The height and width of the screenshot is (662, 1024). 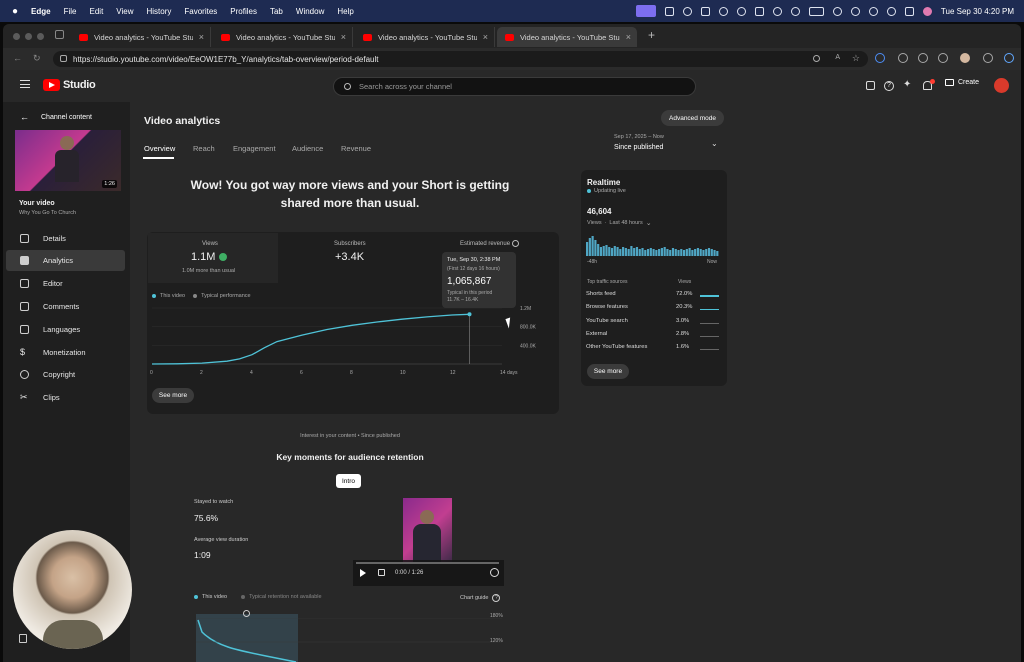 What do you see at coordinates (17, 58) in the screenshot?
I see `back-arrow-icon: ←` at bounding box center [17, 58].